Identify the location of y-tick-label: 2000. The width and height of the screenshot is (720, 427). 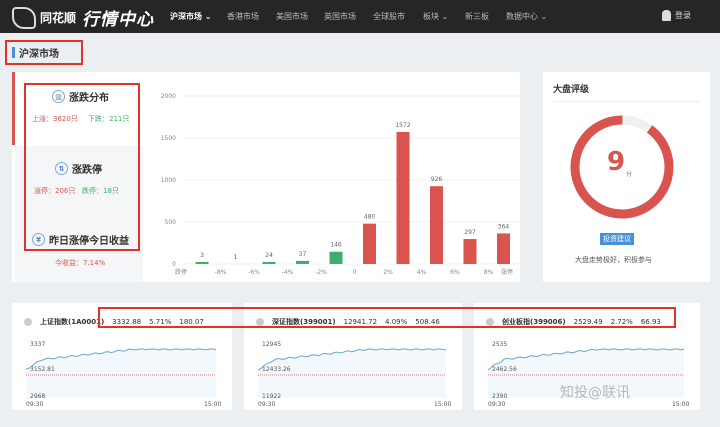
(168, 96).